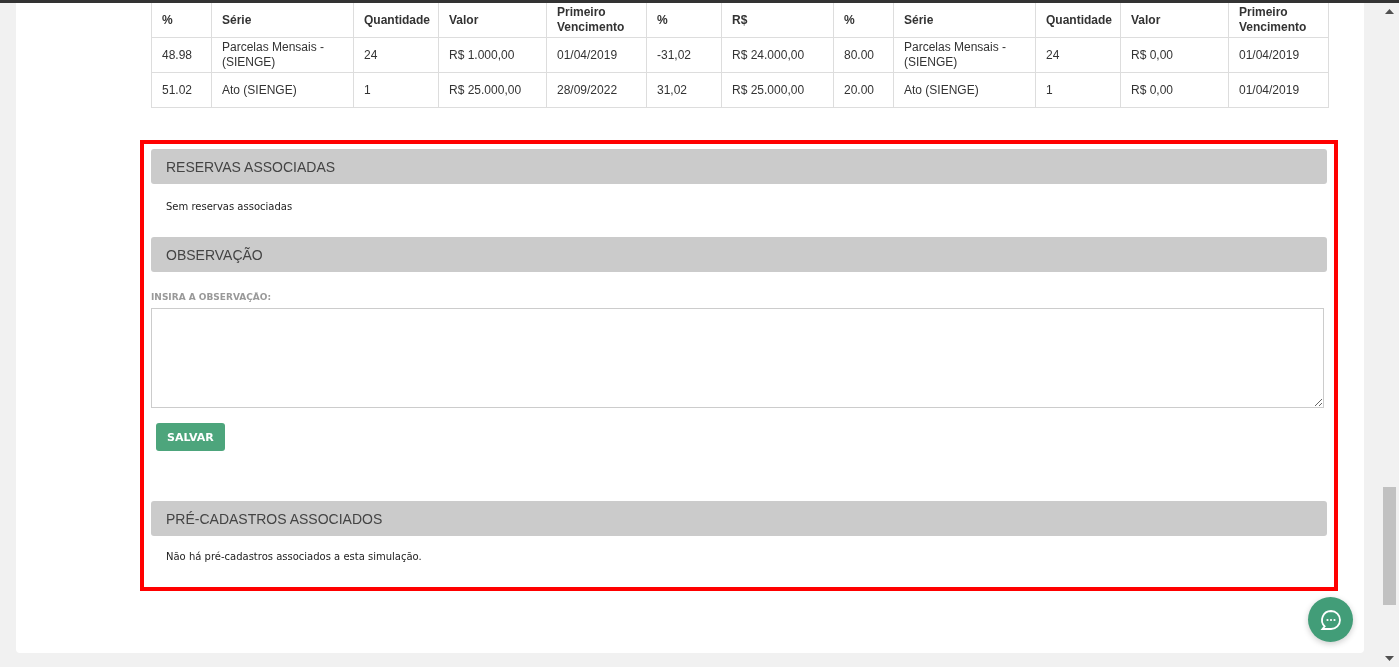  Describe the element at coordinates (492, 55) in the screenshot. I see `table-cell: R$ 1.000,00` at that location.